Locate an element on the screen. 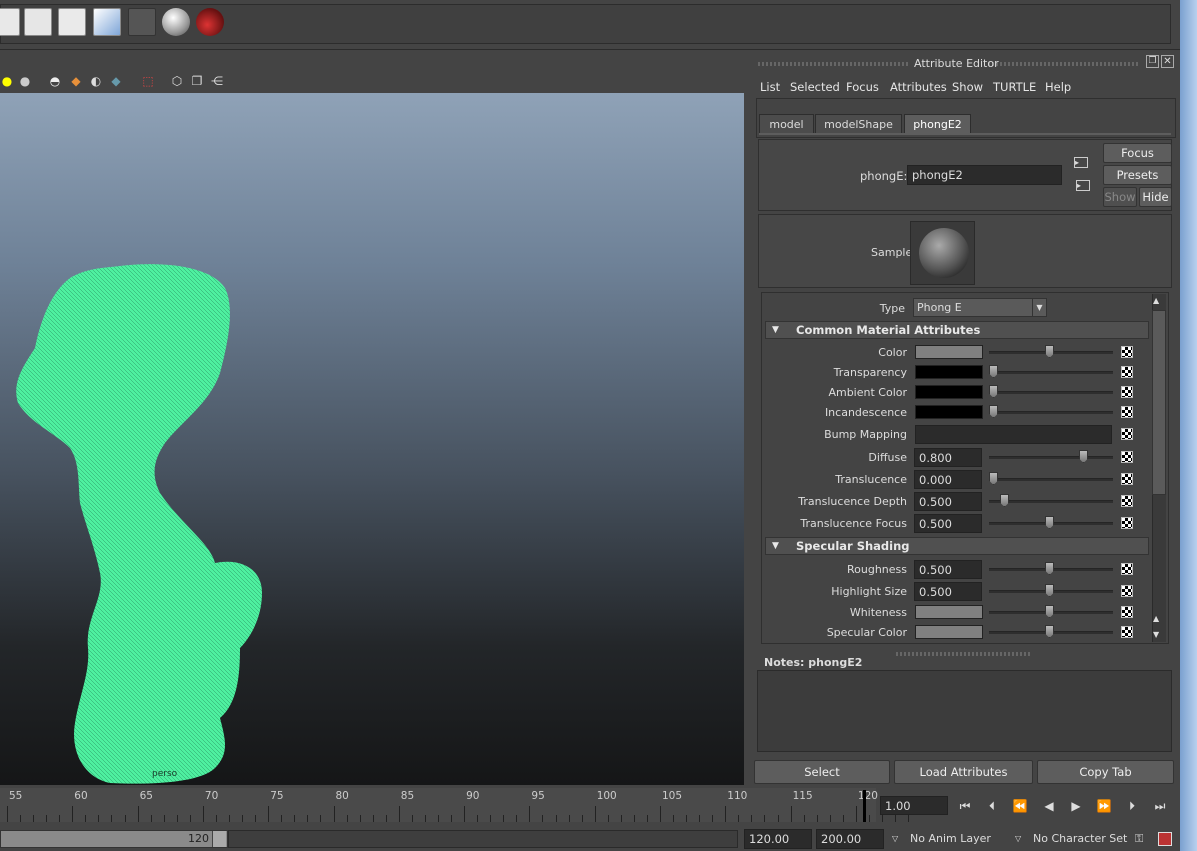 The image size is (1197, 851). current-frame-field: 1.00 is located at coordinates (914, 805).